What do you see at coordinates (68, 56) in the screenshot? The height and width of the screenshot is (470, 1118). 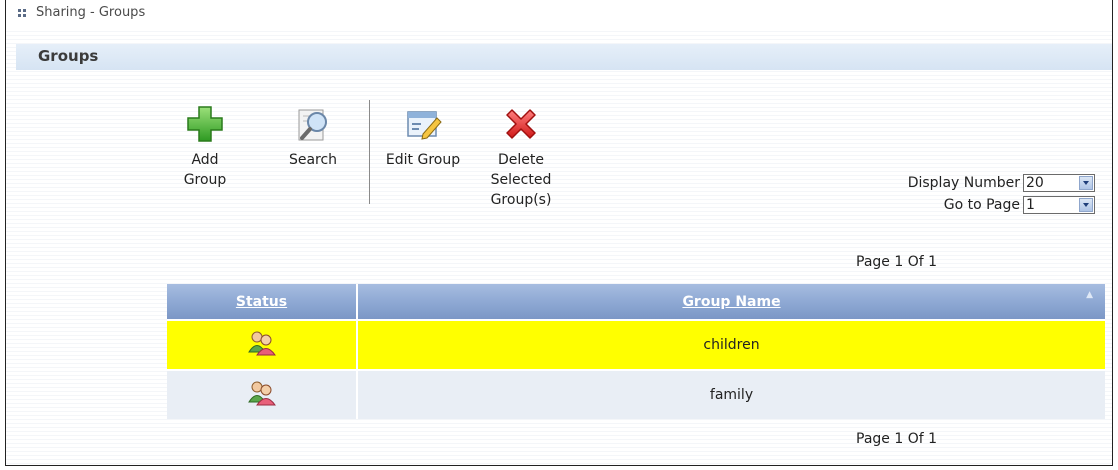 I see `page-title: Groups` at bounding box center [68, 56].